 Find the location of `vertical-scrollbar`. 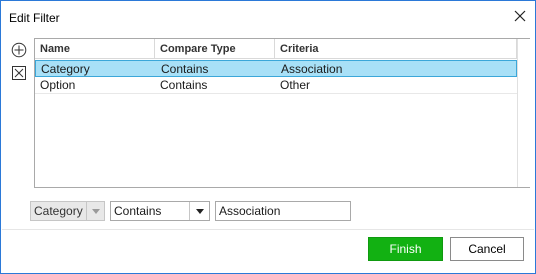

vertical-scrollbar is located at coordinates (523, 113).